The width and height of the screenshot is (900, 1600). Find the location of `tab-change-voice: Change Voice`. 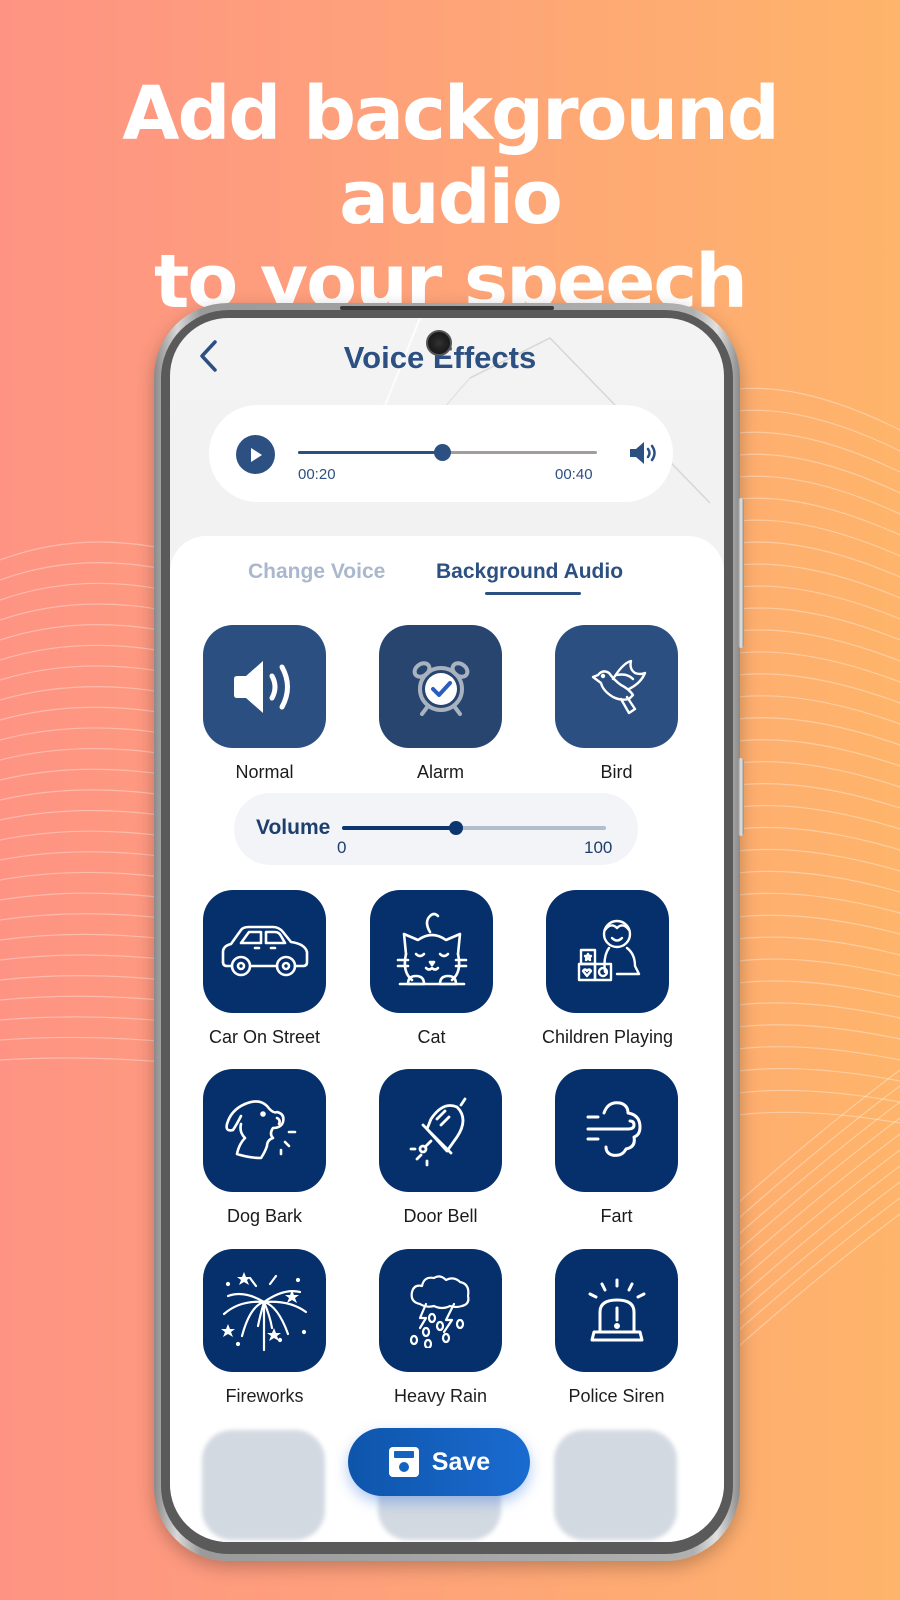

tab-change-voice: Change Voice is located at coordinates (316, 572).